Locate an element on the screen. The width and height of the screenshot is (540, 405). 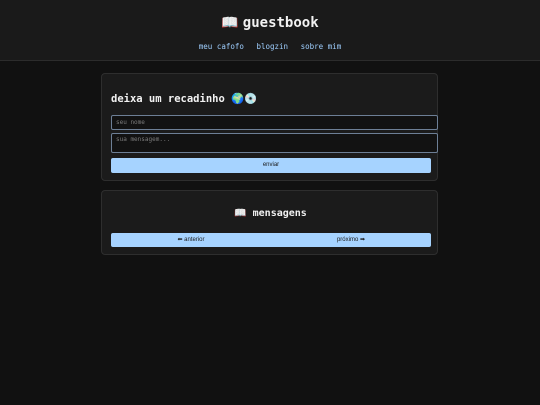
site-title-text: guestbook is located at coordinates (280, 23).